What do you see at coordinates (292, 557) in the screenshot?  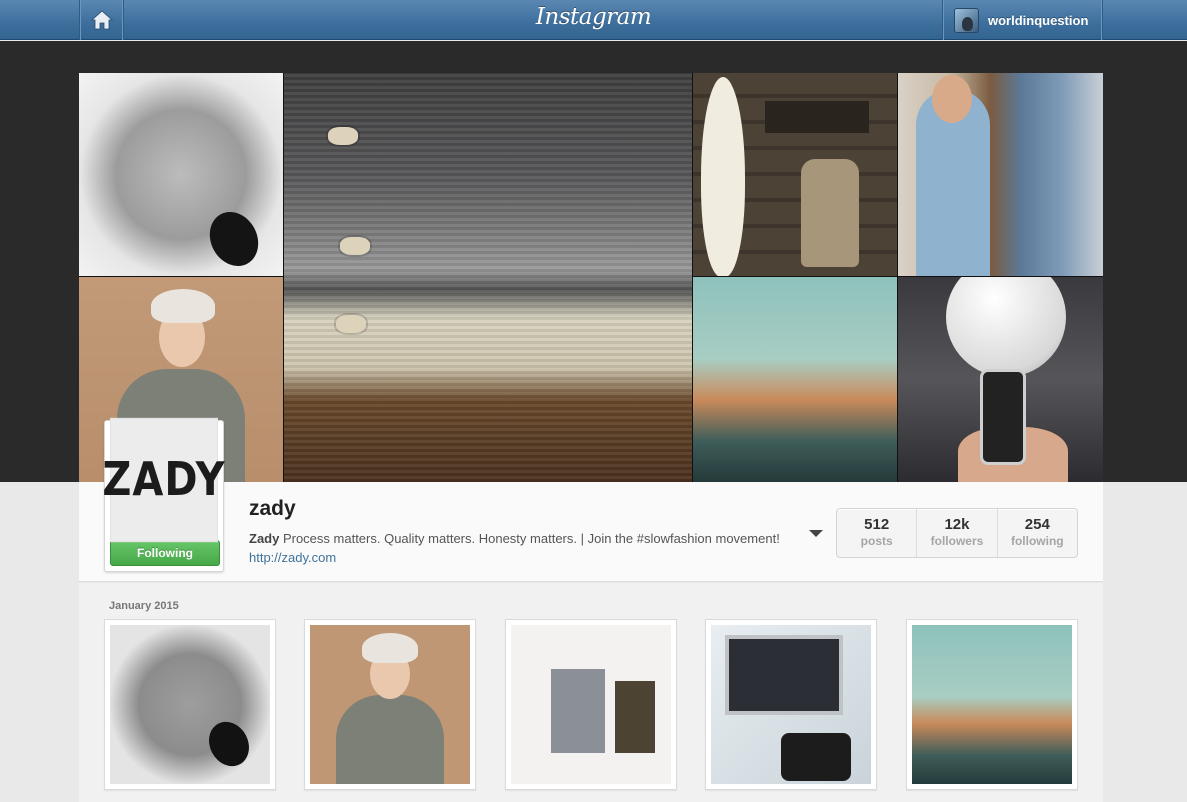 I see `bio-link: http://zady.com` at bounding box center [292, 557].